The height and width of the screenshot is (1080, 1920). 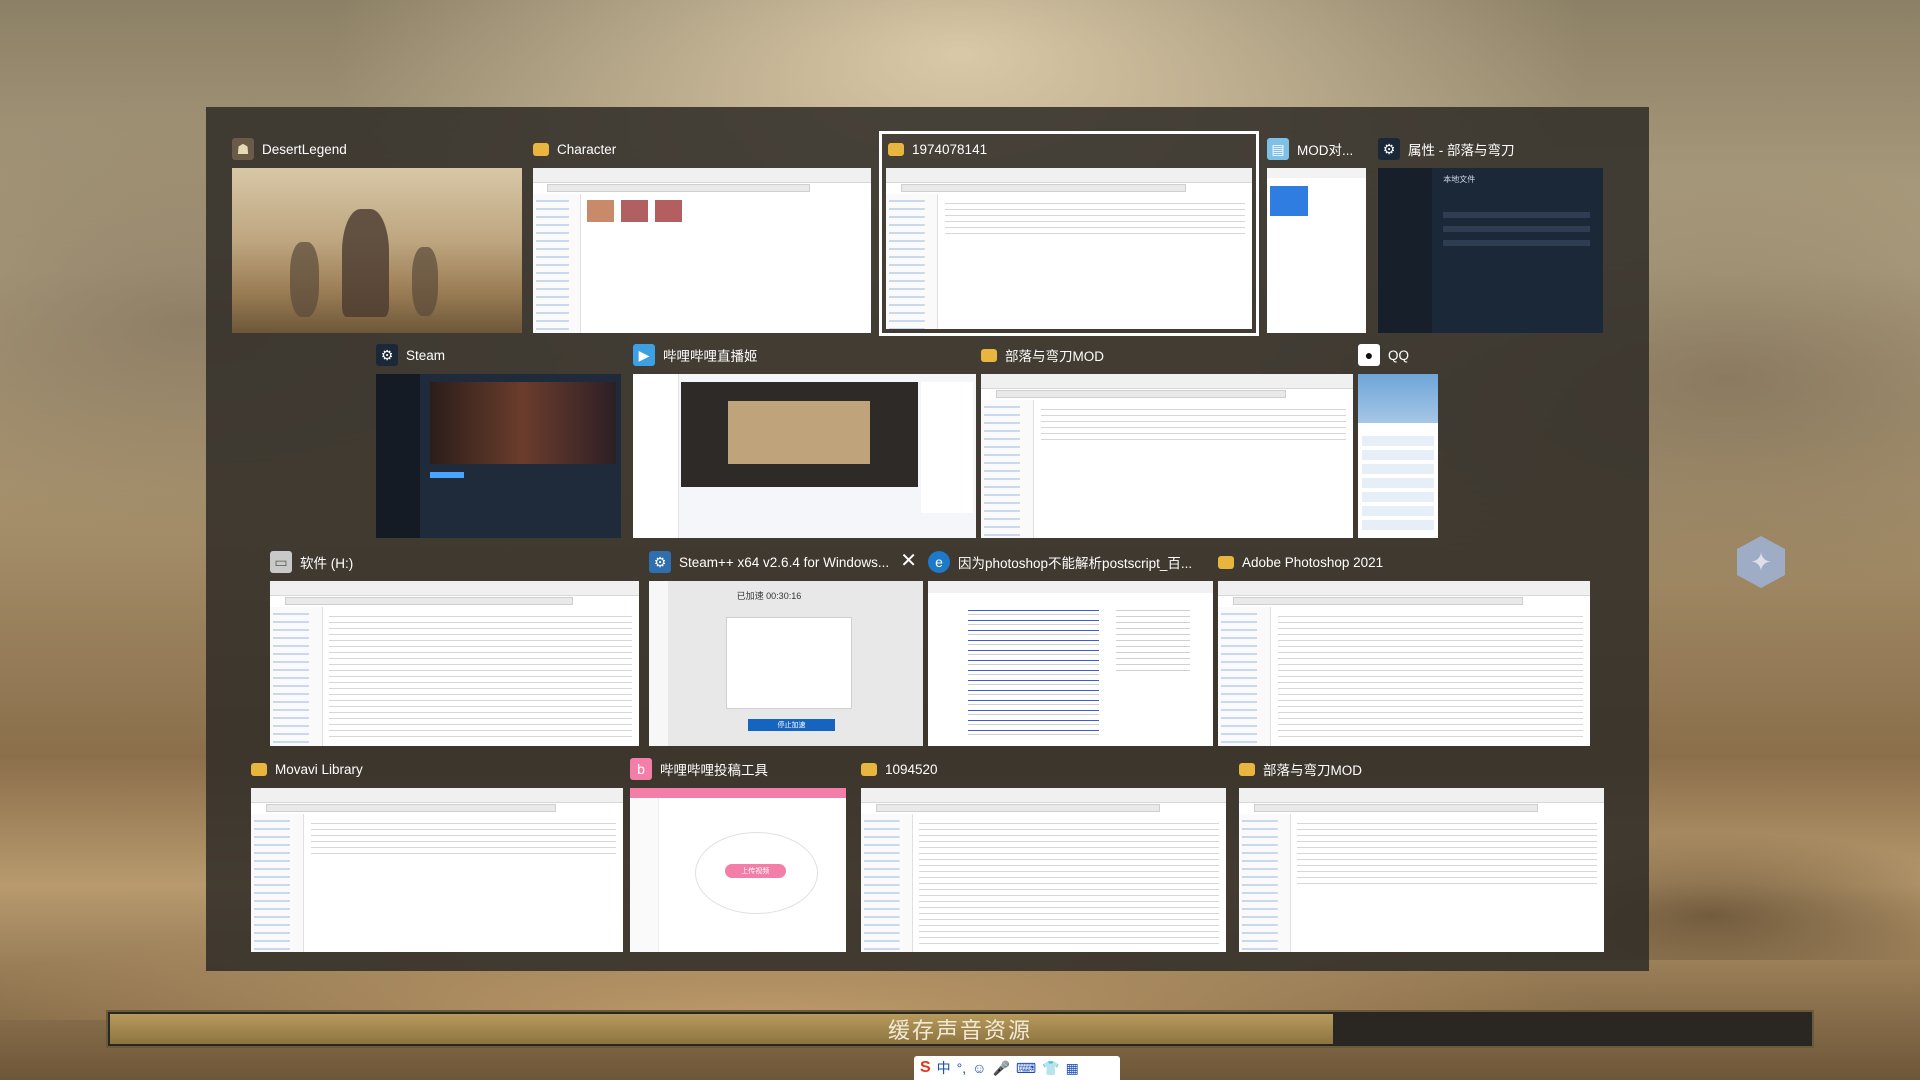 I want to click on window-title: QQ, so click(x=1399, y=355).